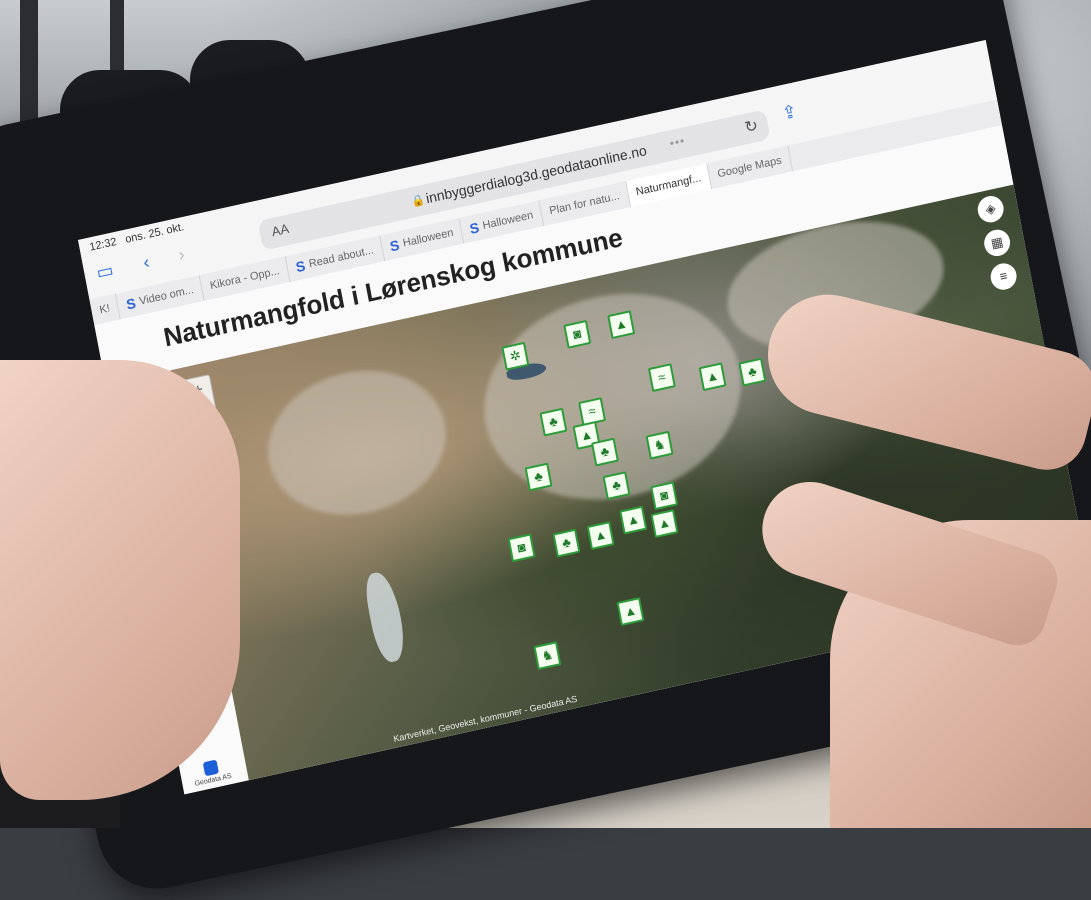  Describe the element at coordinates (280, 230) in the screenshot. I see `reader-aa-button: AA` at that location.